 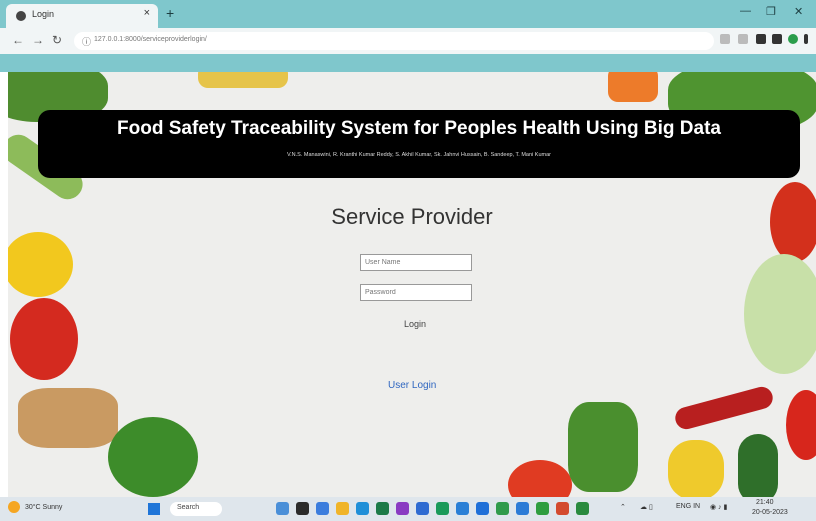 What do you see at coordinates (725, 39) in the screenshot?
I see `share-icon` at bounding box center [725, 39].